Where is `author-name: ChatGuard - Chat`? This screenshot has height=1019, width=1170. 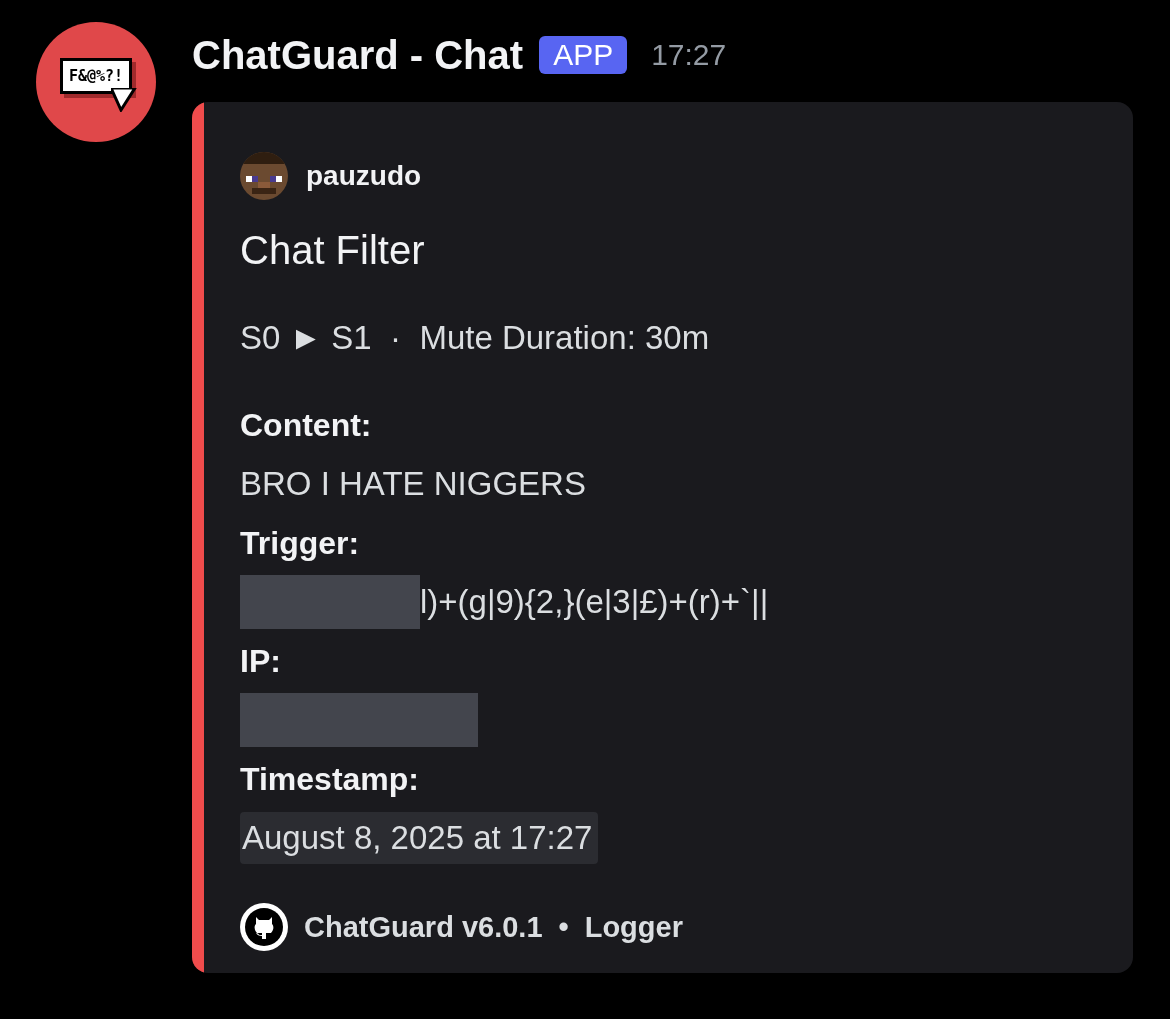 author-name: ChatGuard - Chat is located at coordinates (358, 55).